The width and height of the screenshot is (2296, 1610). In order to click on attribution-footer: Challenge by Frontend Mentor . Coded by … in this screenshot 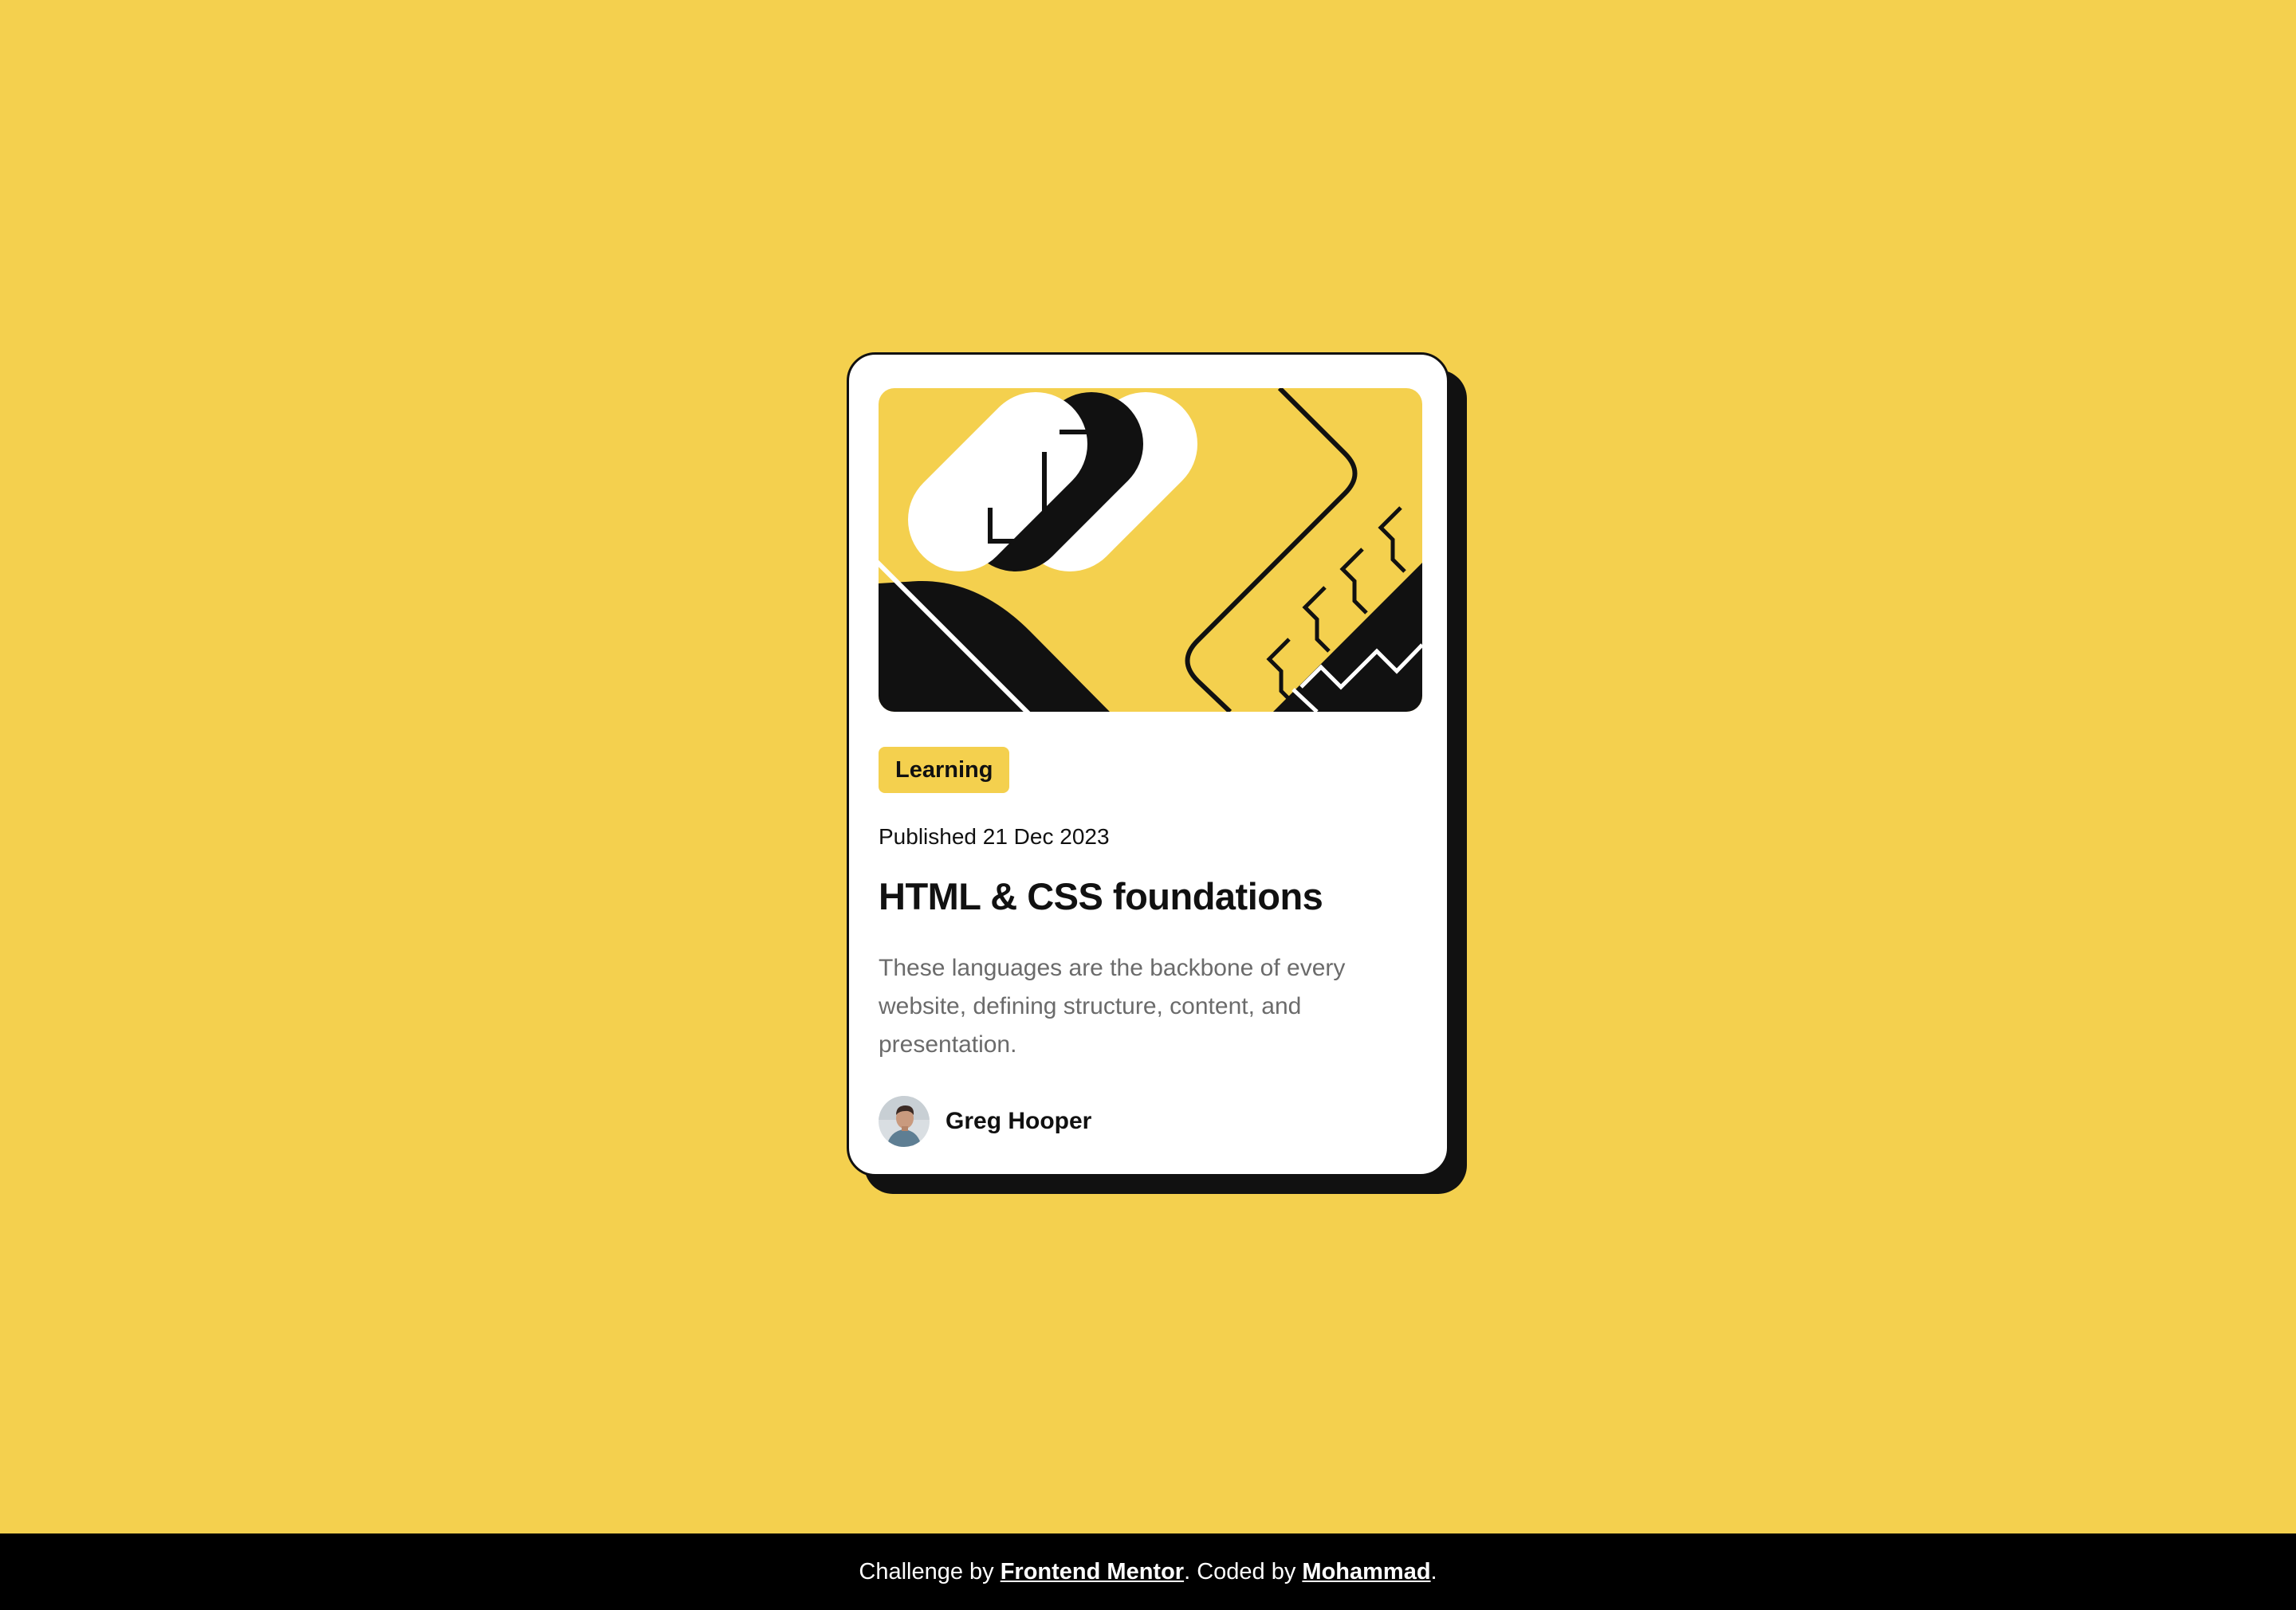, I will do `click(1148, 1571)`.